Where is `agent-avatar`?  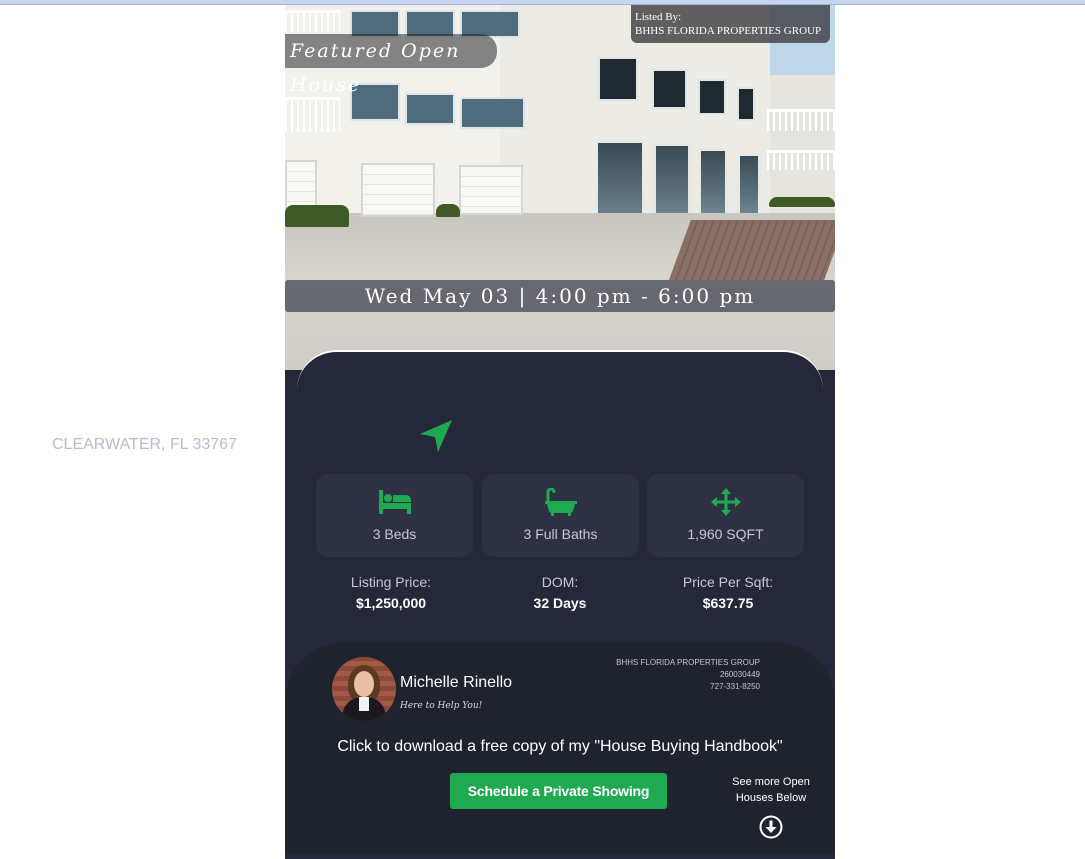 agent-avatar is located at coordinates (364, 689).